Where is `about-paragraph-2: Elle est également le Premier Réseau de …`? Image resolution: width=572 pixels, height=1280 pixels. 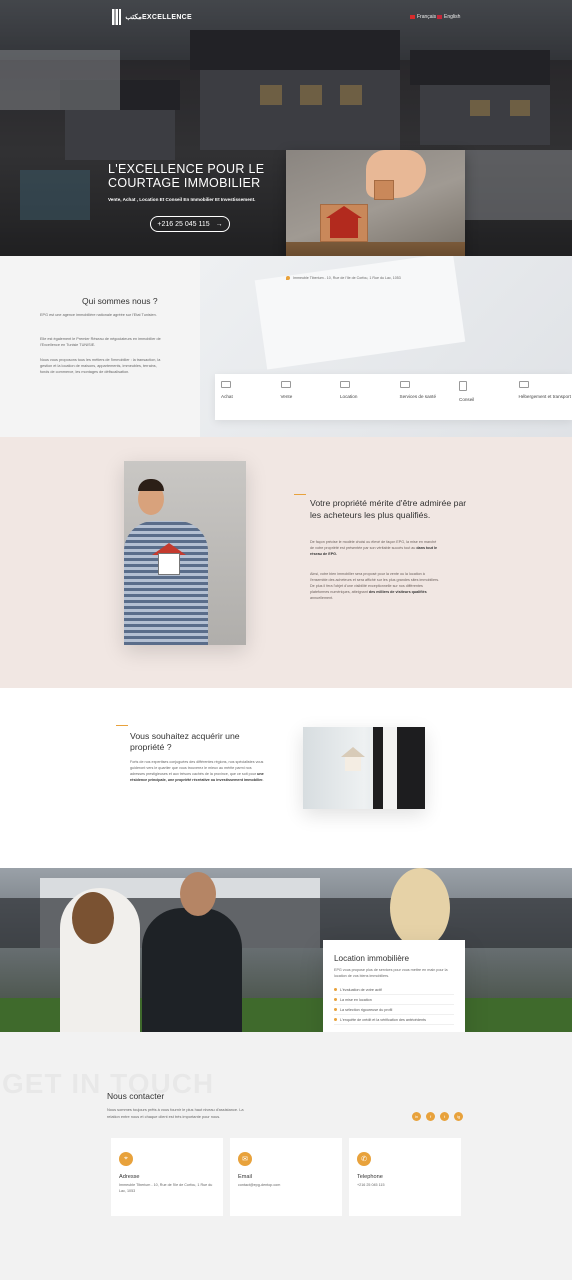
about-paragraph-2: Elle est également le Premier Réseau de … is located at coordinates (100, 342).